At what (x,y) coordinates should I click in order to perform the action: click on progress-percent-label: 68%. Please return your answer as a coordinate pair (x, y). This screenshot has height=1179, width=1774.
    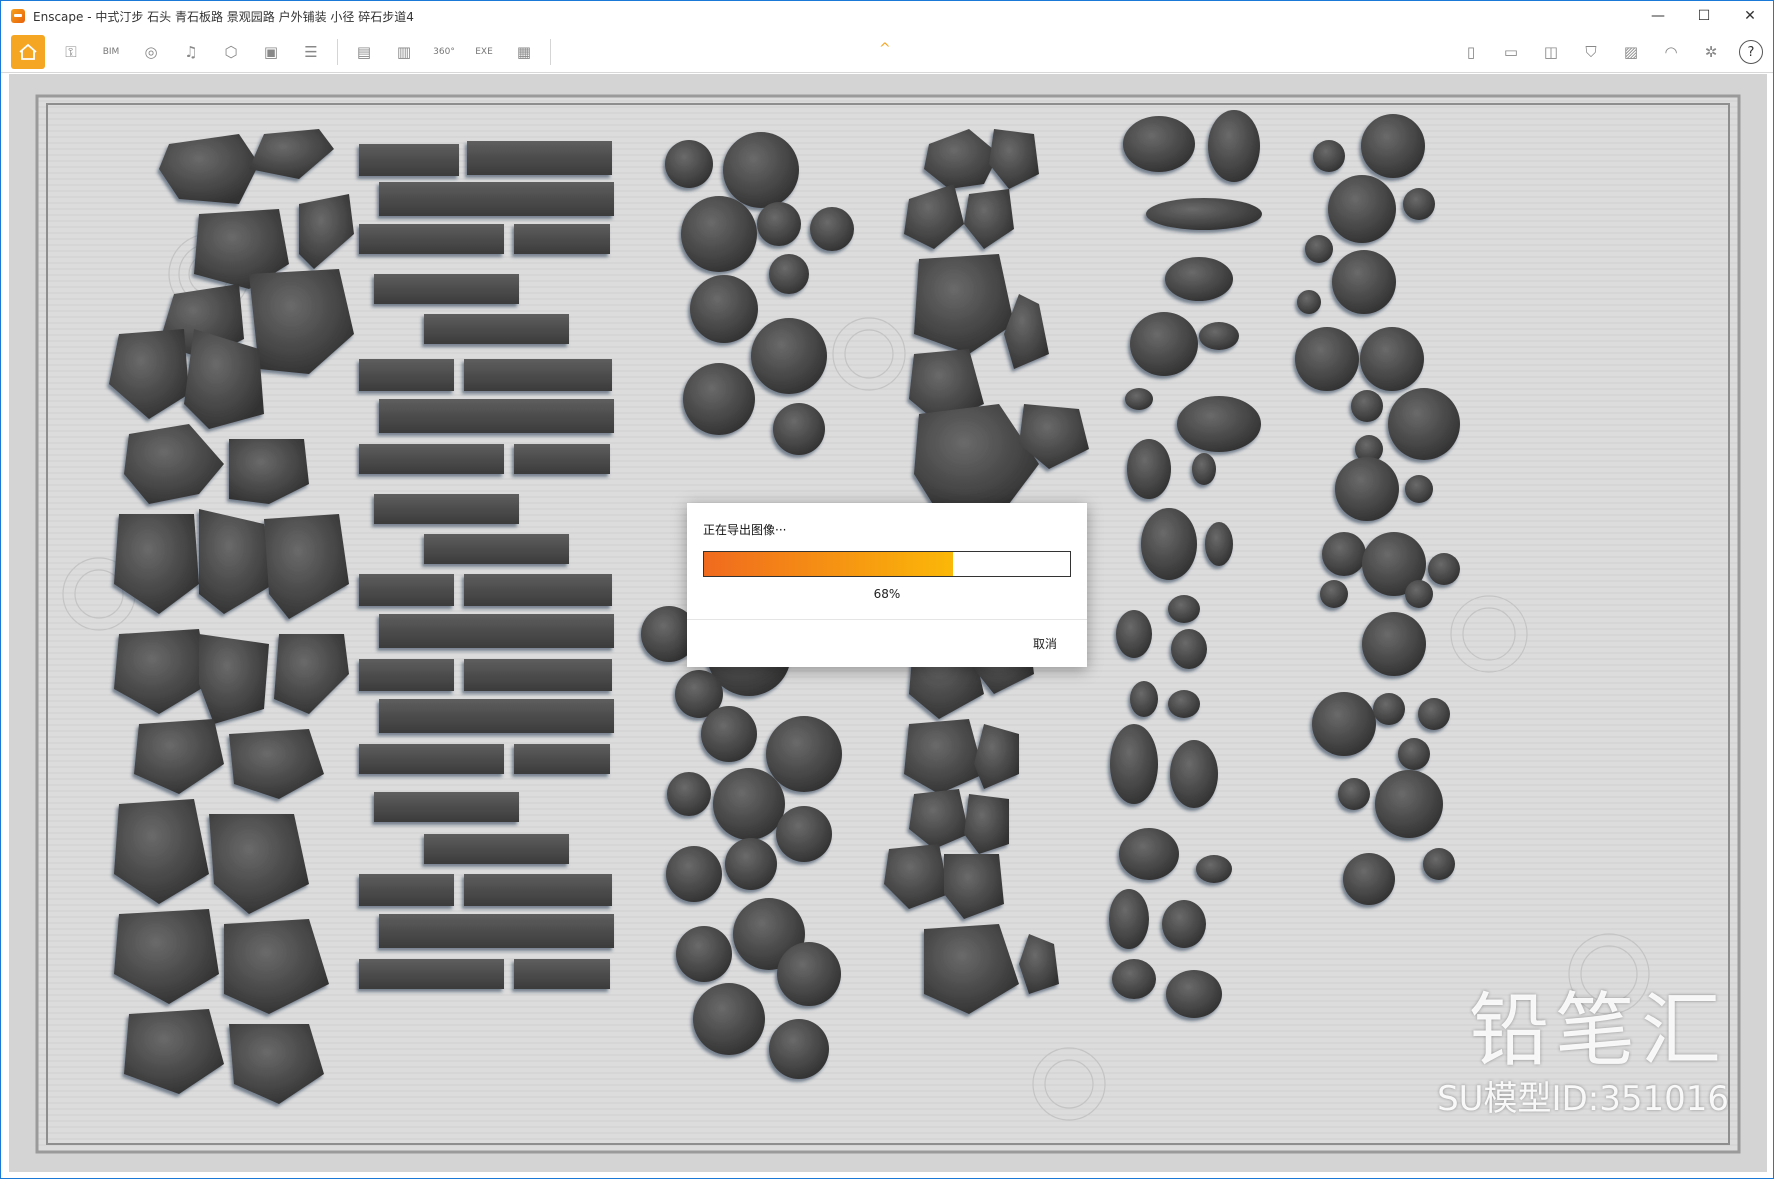
    Looking at the image, I should click on (887, 594).